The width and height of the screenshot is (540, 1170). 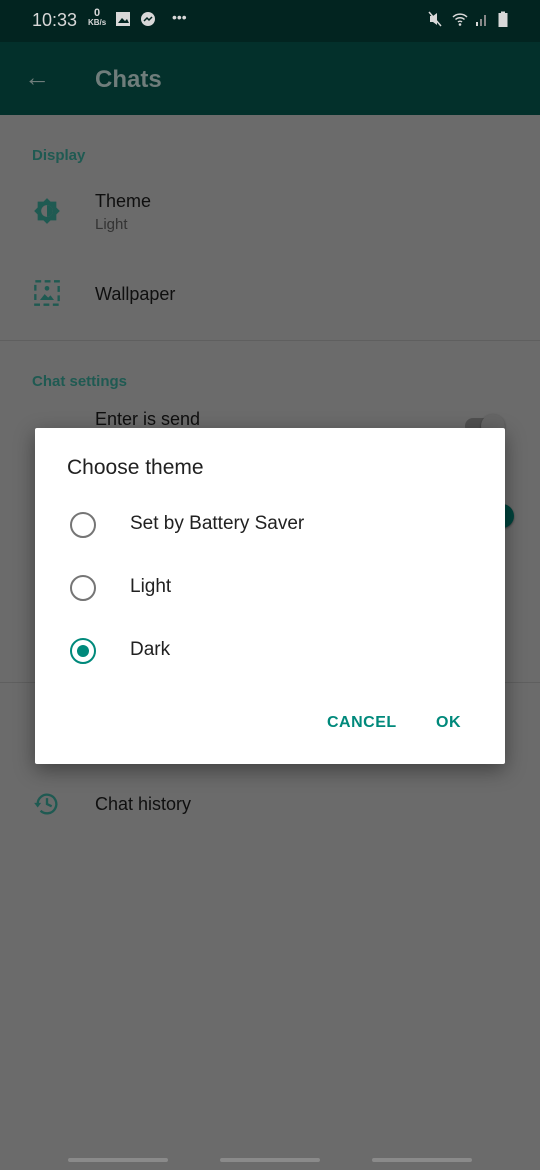 What do you see at coordinates (179, 17) in the screenshot?
I see `more-dots-icon: •••` at bounding box center [179, 17].